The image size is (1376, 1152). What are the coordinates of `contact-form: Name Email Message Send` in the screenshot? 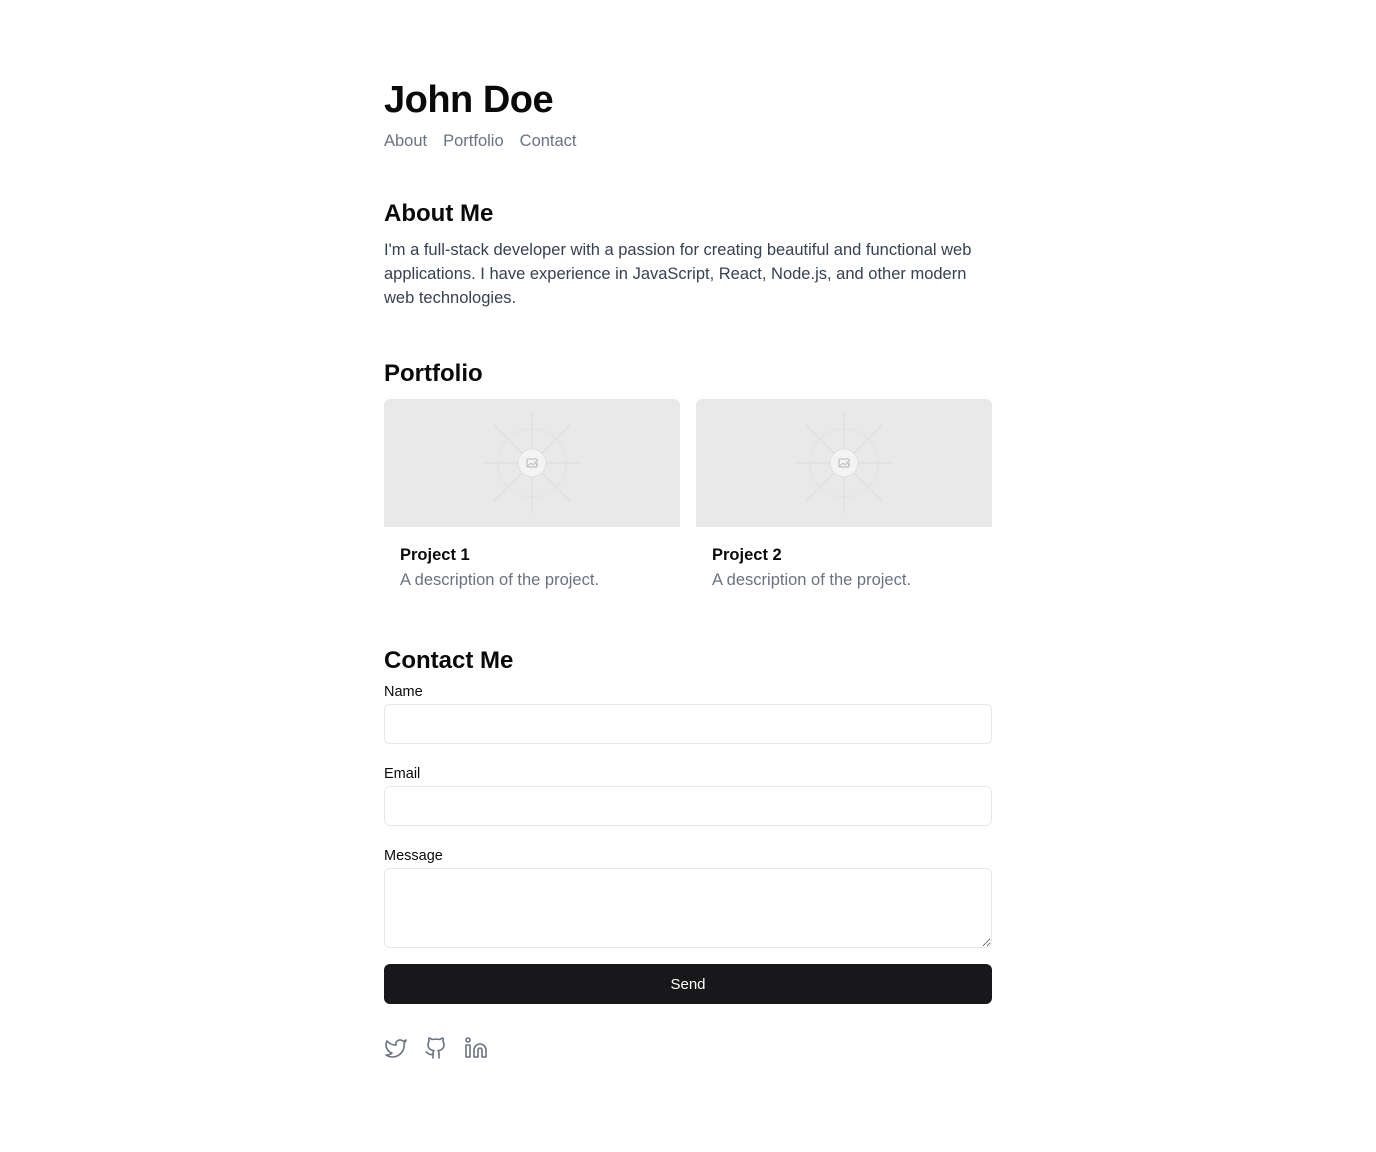 It's located at (688, 843).